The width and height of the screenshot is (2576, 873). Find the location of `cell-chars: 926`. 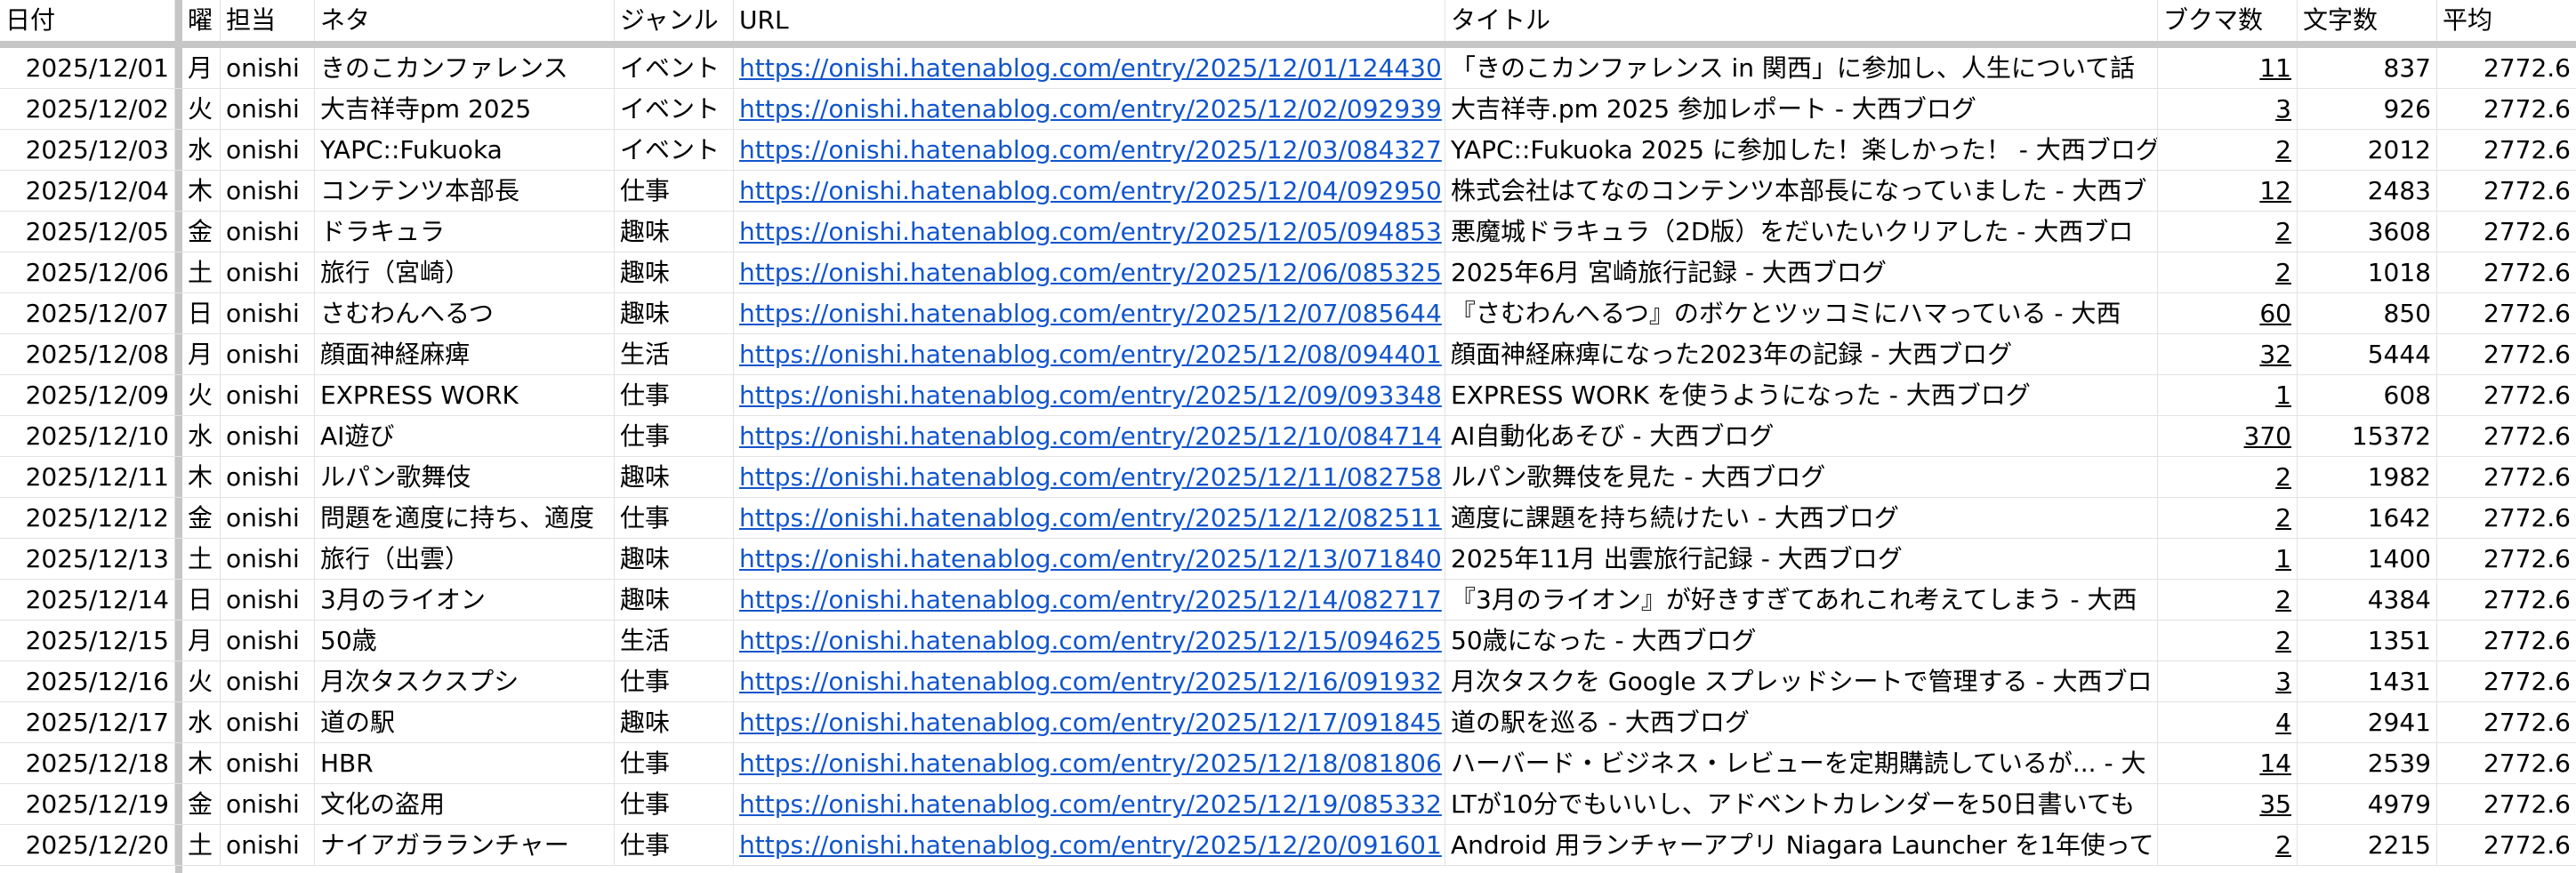

cell-chars: 926 is located at coordinates (2367, 109).